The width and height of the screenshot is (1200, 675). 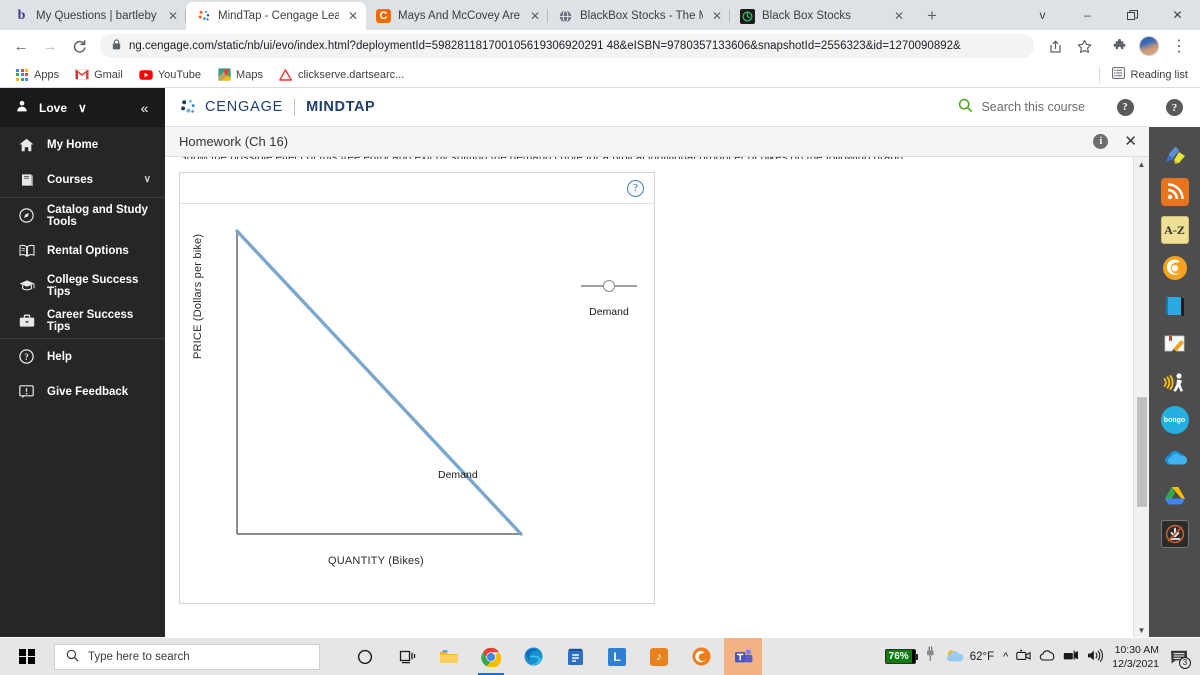 What do you see at coordinates (144, 107) in the screenshot?
I see `sidebar-collapse-button: «` at bounding box center [144, 107].